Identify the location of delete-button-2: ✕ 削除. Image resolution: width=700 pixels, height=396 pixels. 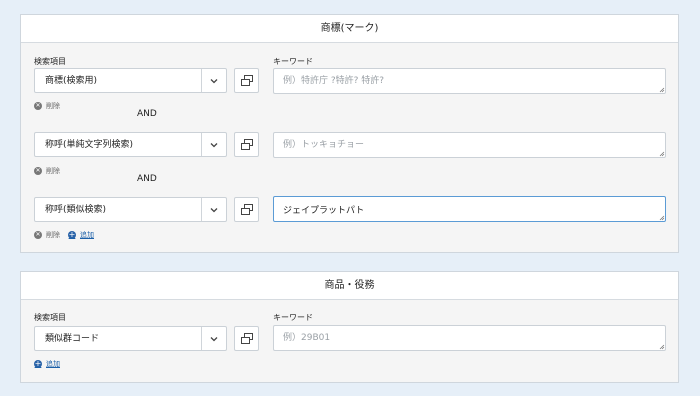
(47, 171).